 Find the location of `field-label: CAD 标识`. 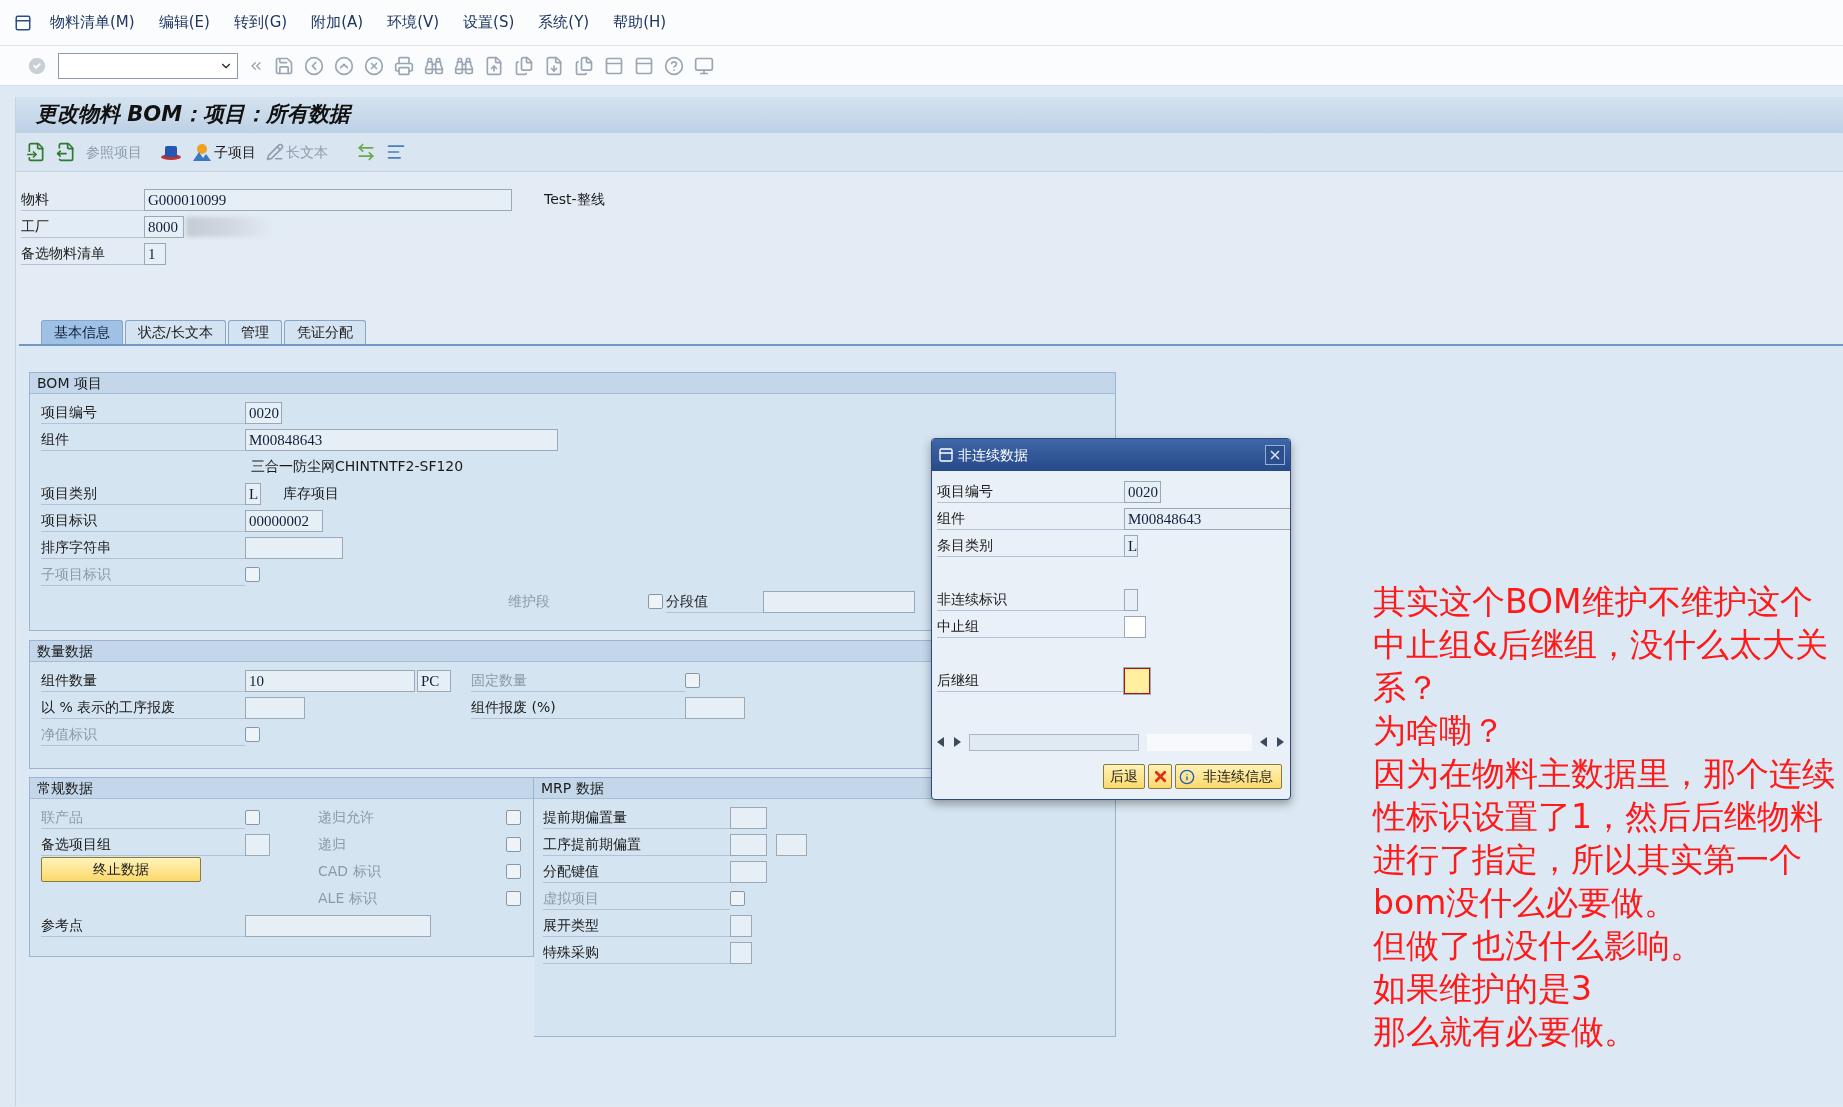

field-label: CAD 标识 is located at coordinates (350, 871).